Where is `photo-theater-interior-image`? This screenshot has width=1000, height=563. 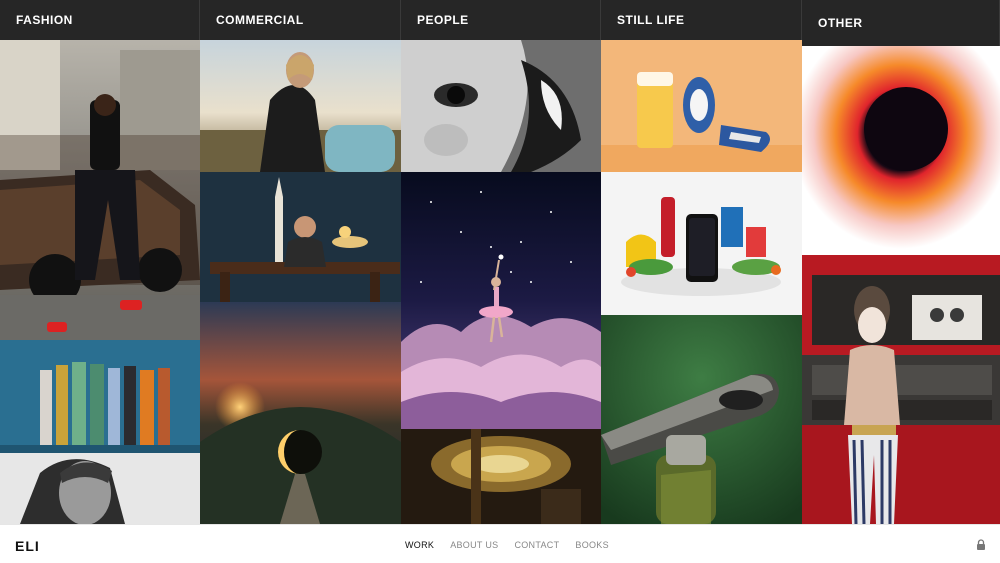
photo-theater-interior-image is located at coordinates (501, 476).